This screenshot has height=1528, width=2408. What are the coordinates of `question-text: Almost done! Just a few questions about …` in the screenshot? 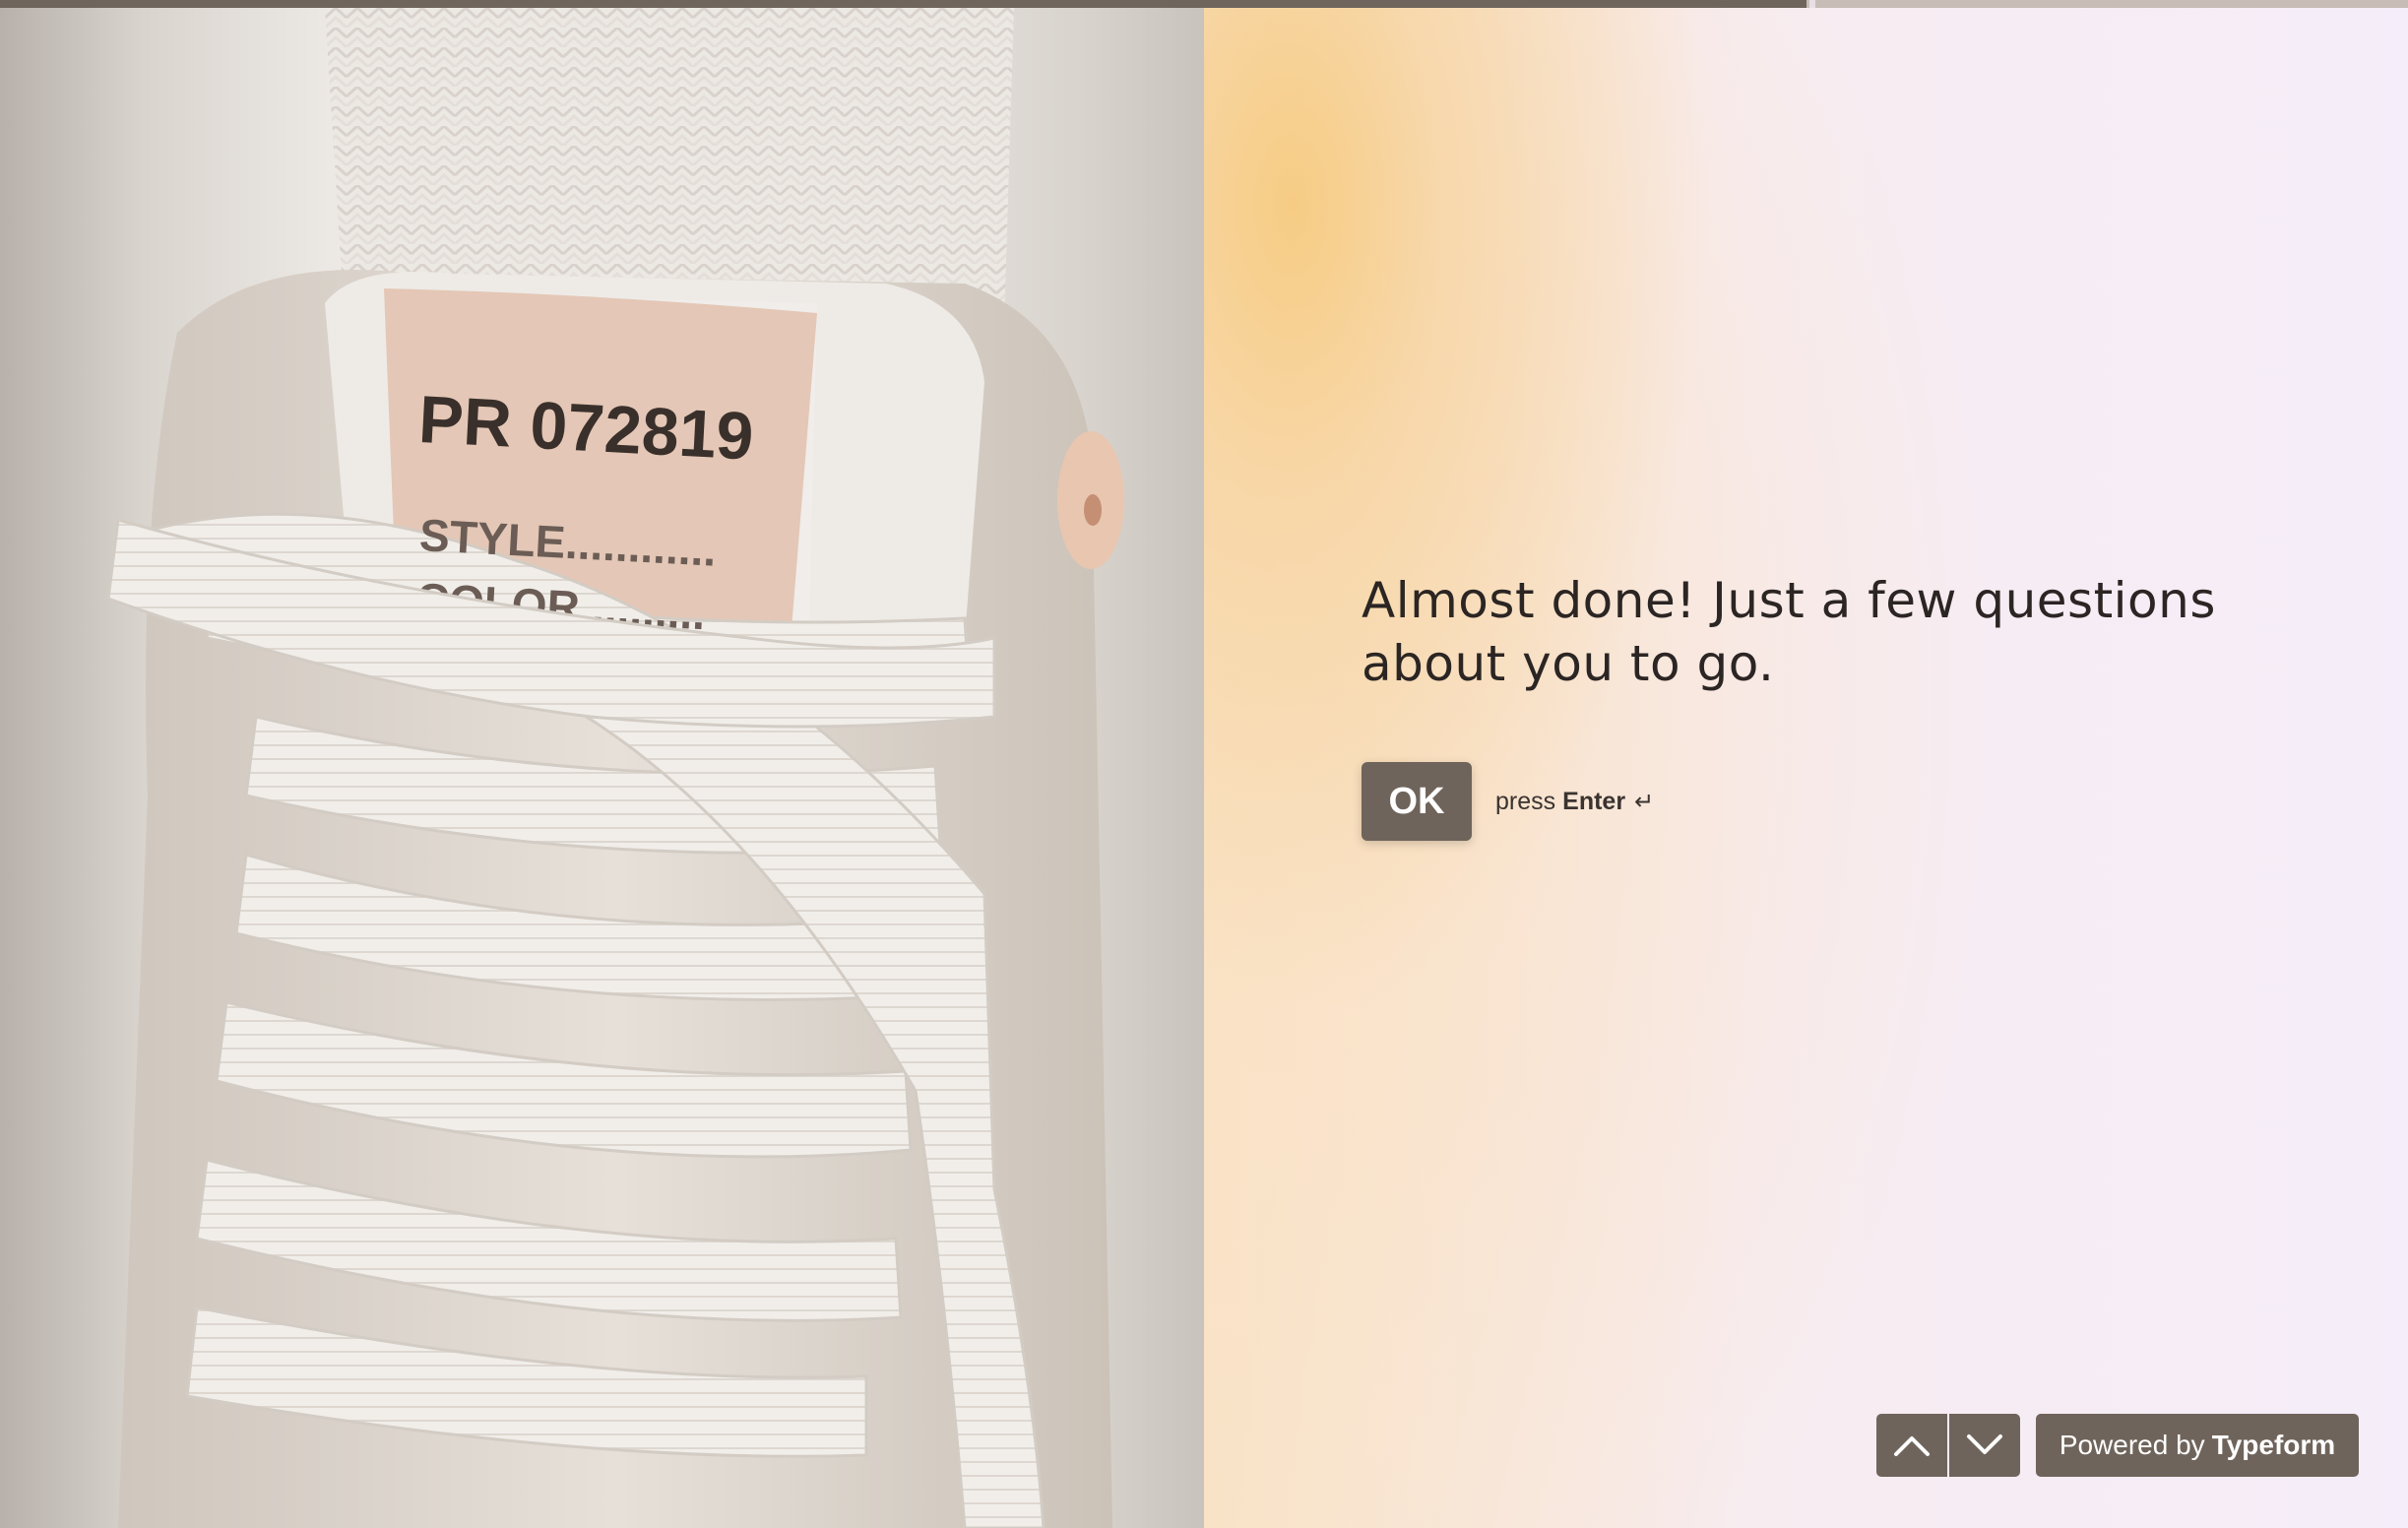 It's located at (1805, 632).